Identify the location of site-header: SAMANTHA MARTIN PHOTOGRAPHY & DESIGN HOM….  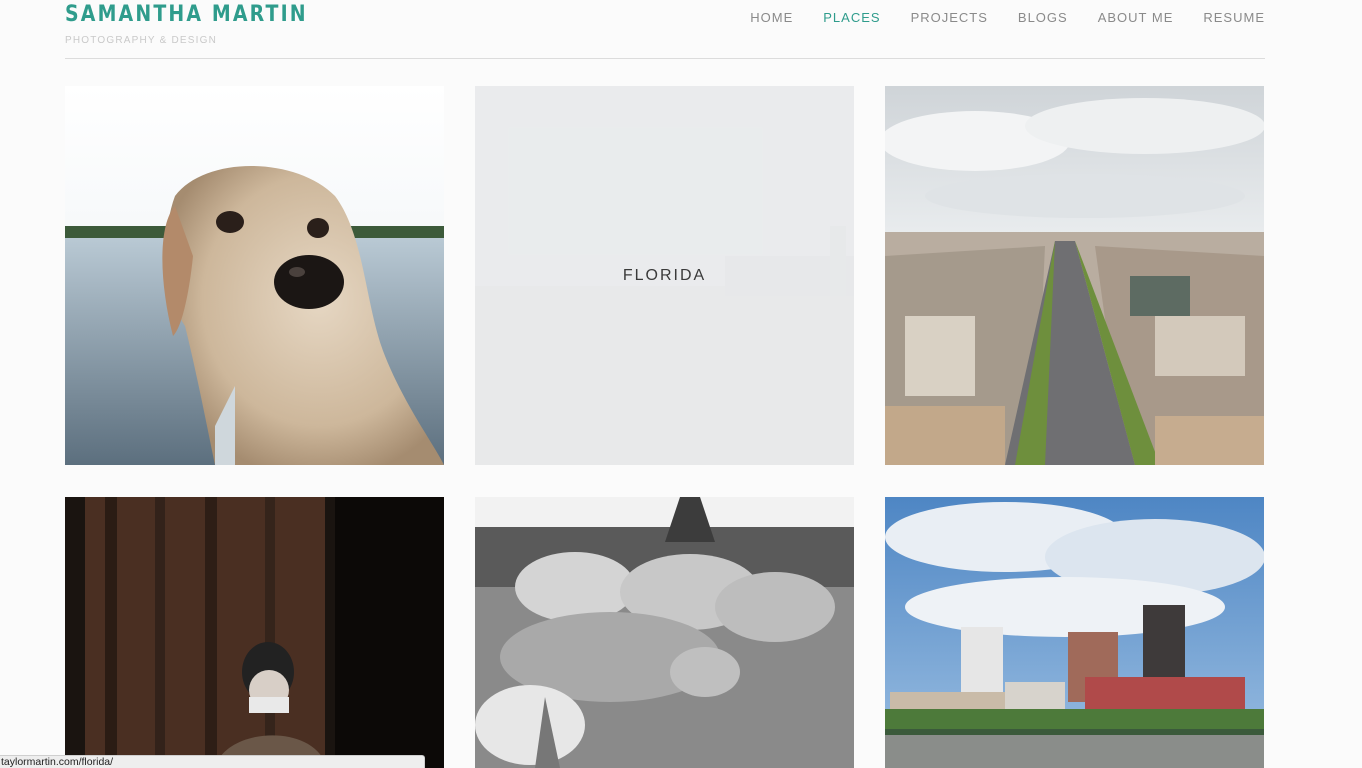
(665, 29).